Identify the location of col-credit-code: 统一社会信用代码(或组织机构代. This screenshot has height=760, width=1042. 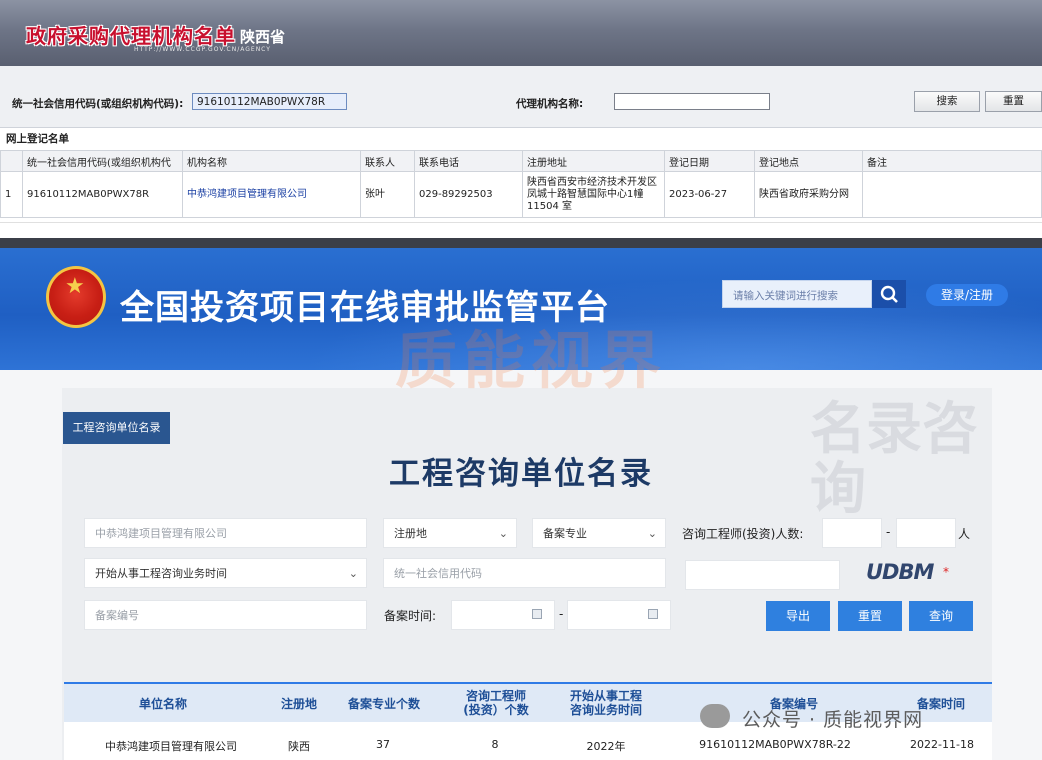
(102, 161).